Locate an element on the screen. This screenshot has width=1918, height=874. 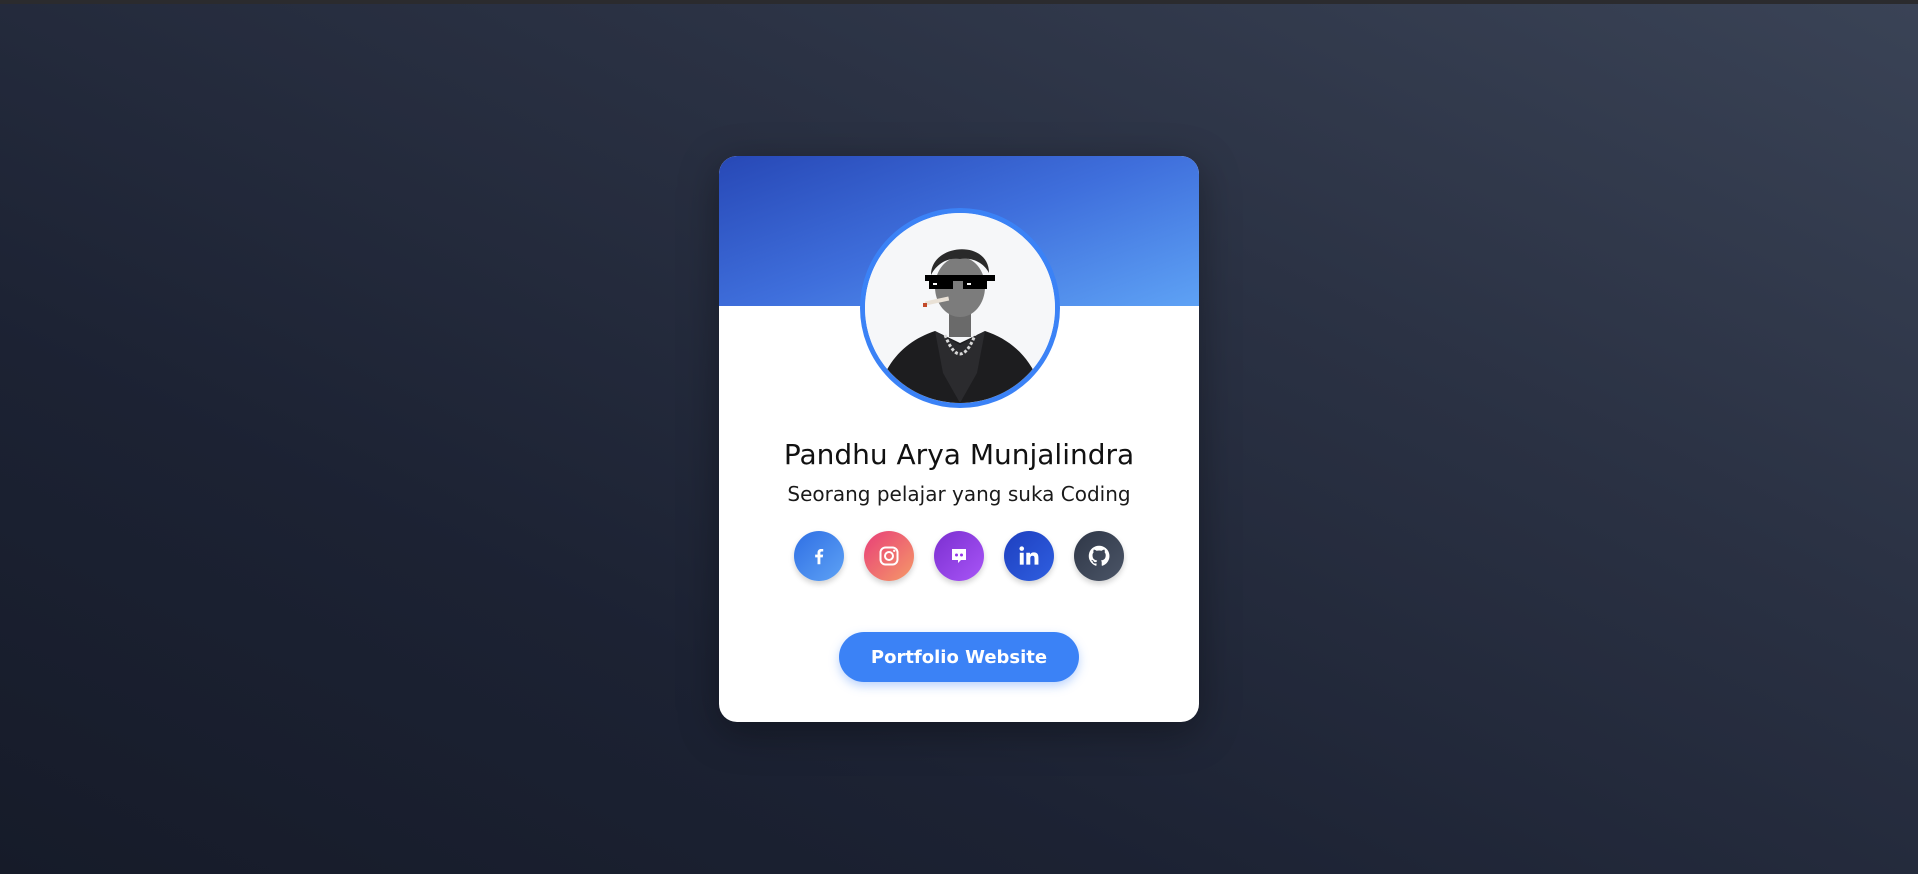
avatar-photo is located at coordinates (960, 308).